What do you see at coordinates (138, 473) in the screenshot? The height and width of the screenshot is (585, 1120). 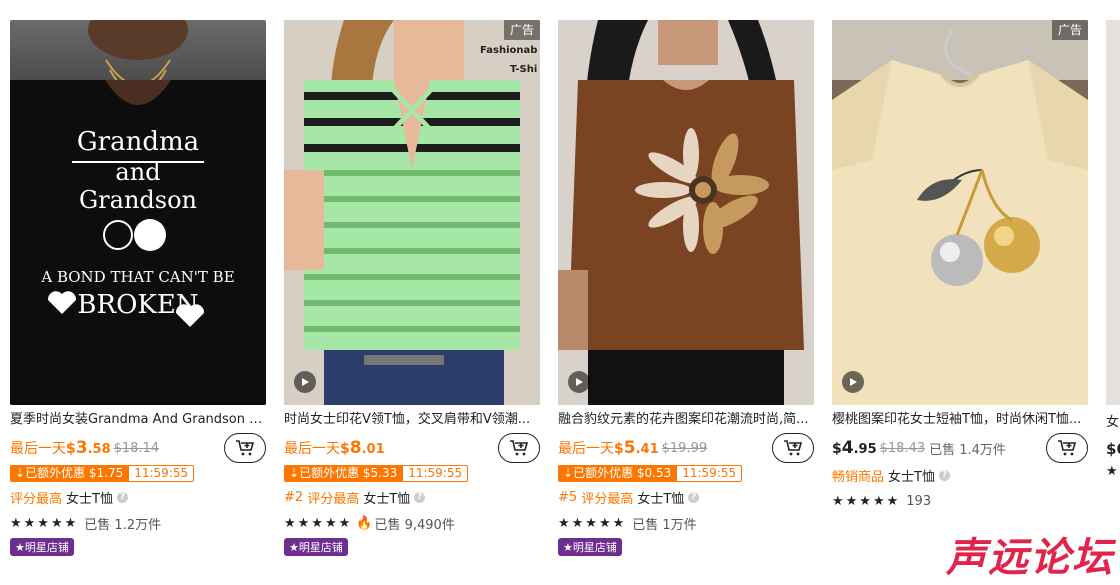 I see `promo-row: ⇣ 已额外优惠 $1.75 11:59:55` at bounding box center [138, 473].